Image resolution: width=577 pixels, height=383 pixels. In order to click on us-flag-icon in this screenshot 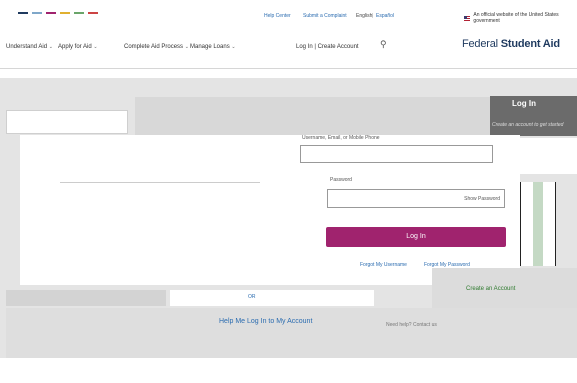, I will do `click(467, 18)`.